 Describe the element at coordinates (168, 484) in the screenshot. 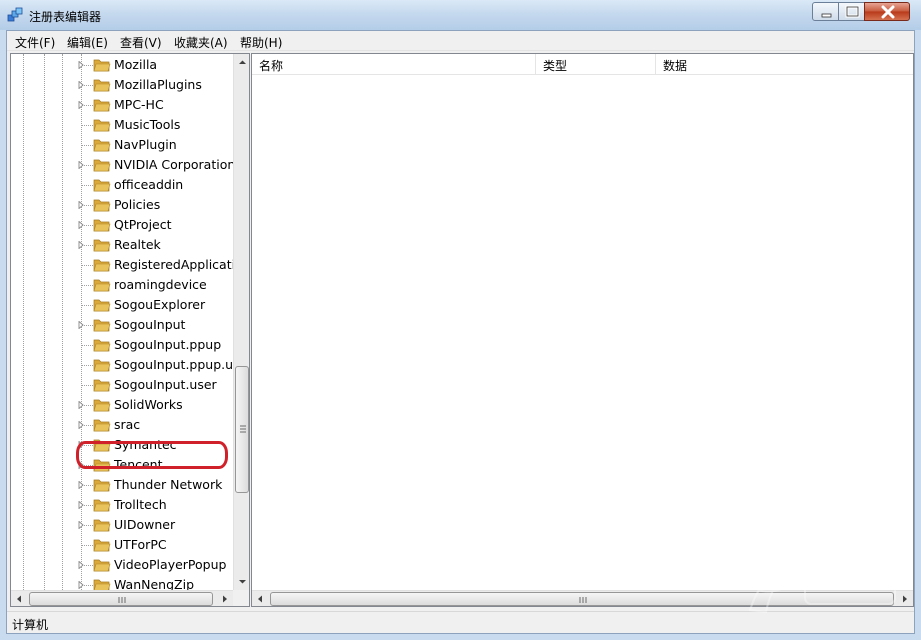

I see `tree-item-label: Thunder Network` at that location.